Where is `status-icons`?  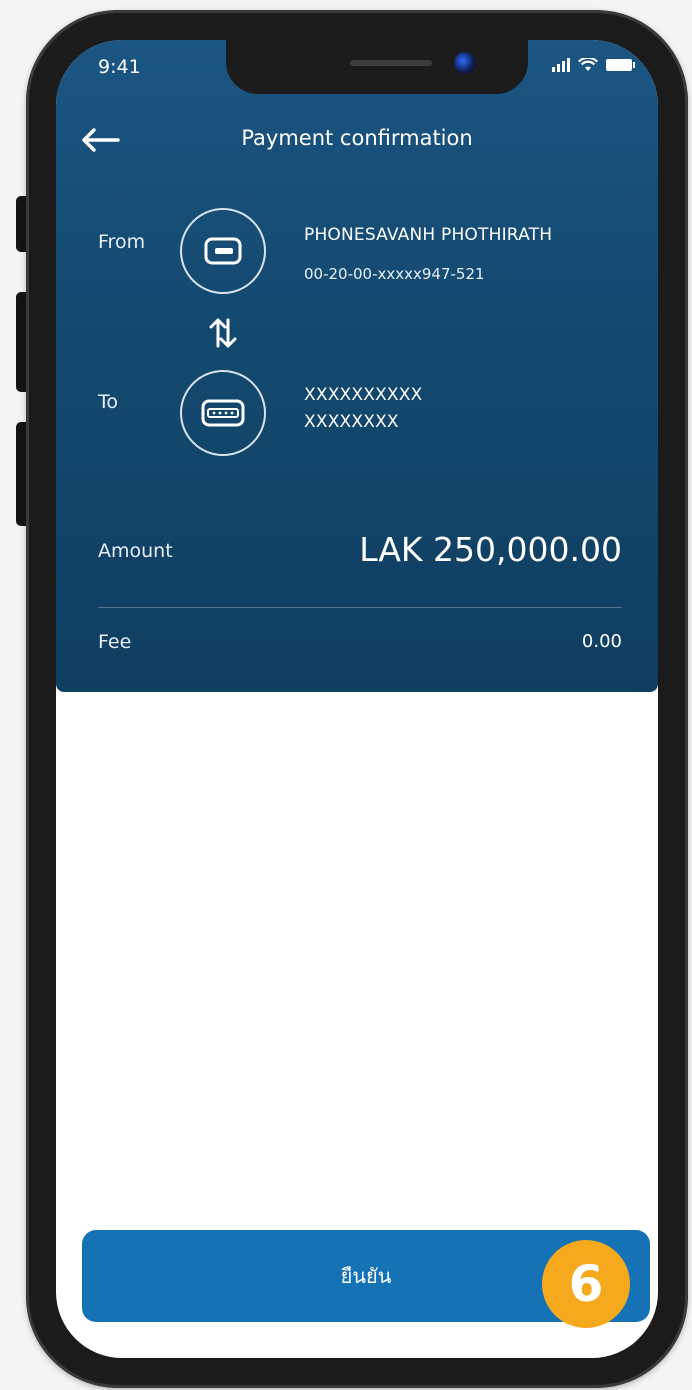
status-icons is located at coordinates (593, 65).